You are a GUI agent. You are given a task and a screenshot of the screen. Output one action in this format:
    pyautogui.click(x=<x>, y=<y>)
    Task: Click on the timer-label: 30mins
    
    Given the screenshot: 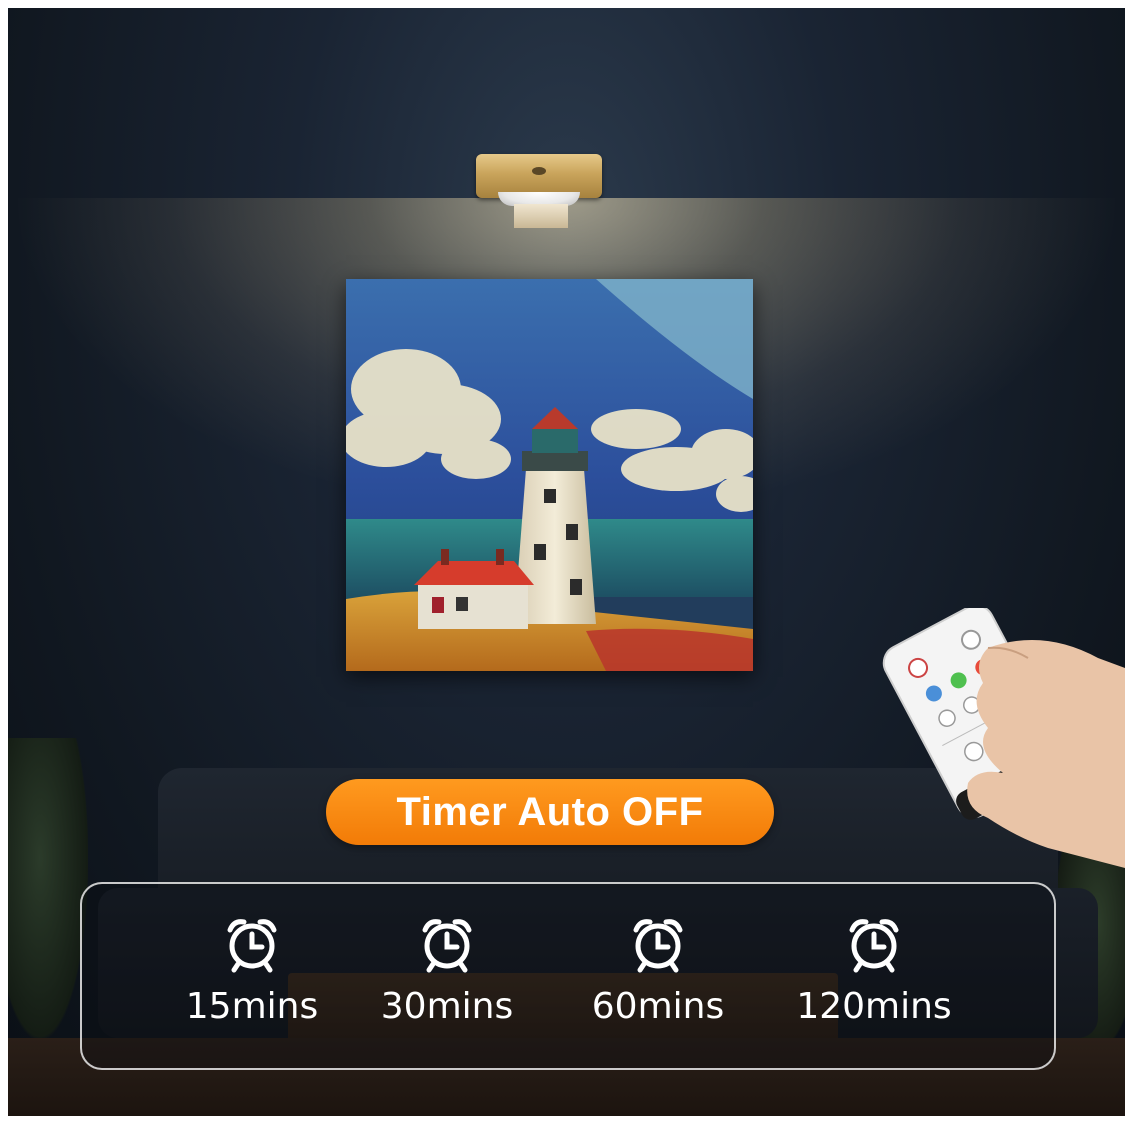 What is the action you would take?
    pyautogui.click(x=447, y=1006)
    